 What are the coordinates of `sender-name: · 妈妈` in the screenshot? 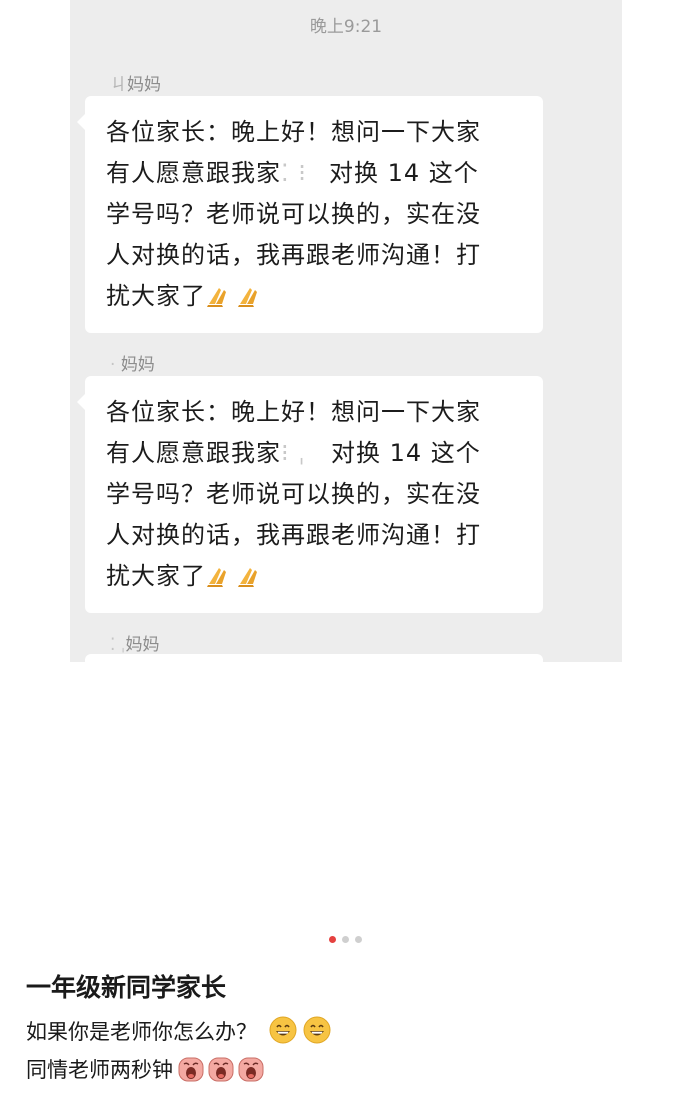 It's located at (132, 365).